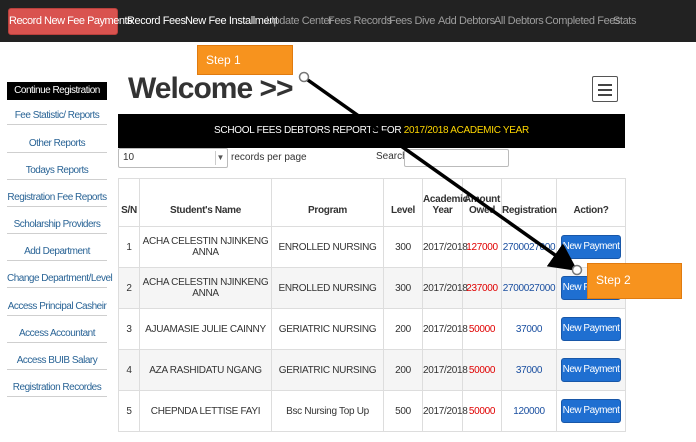 This screenshot has height=442, width=696. What do you see at coordinates (245, 60) in the screenshot?
I see `step1-callout: Step 1` at bounding box center [245, 60].